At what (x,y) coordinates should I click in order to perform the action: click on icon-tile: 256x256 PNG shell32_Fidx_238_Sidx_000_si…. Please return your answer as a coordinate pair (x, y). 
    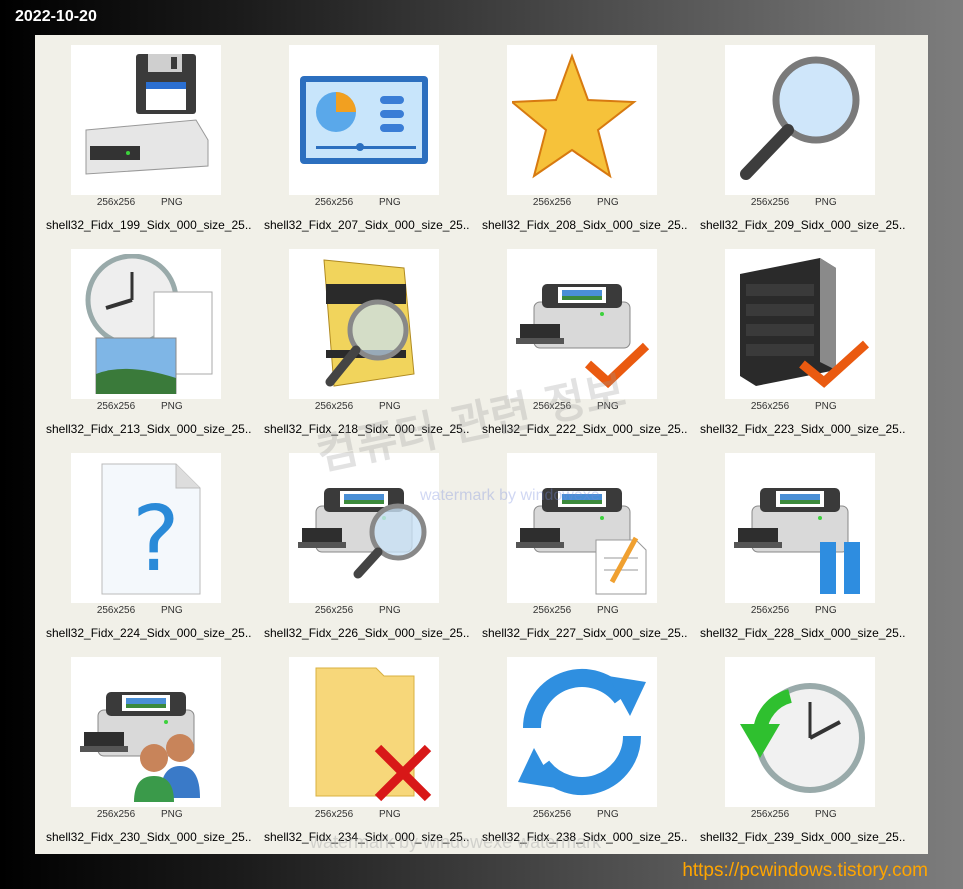
    Looking at the image, I should click on (587, 747).